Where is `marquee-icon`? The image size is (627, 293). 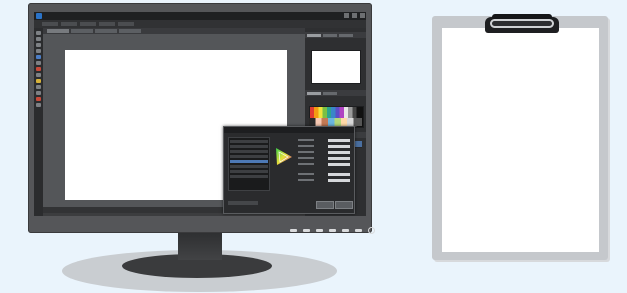 marquee-icon is located at coordinates (38, 39).